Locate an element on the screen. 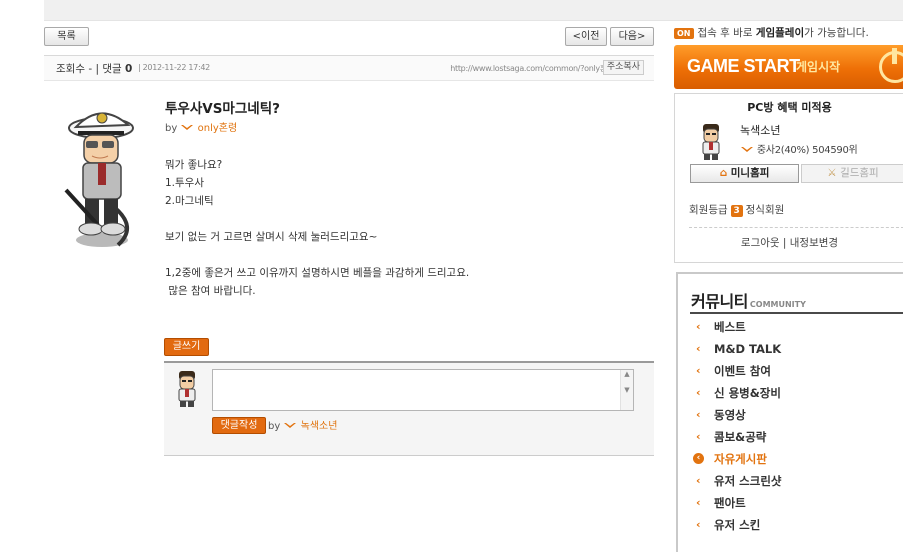 This screenshot has width=903, height=552. community-menu-label: 자유게시판 is located at coordinates (740, 459).